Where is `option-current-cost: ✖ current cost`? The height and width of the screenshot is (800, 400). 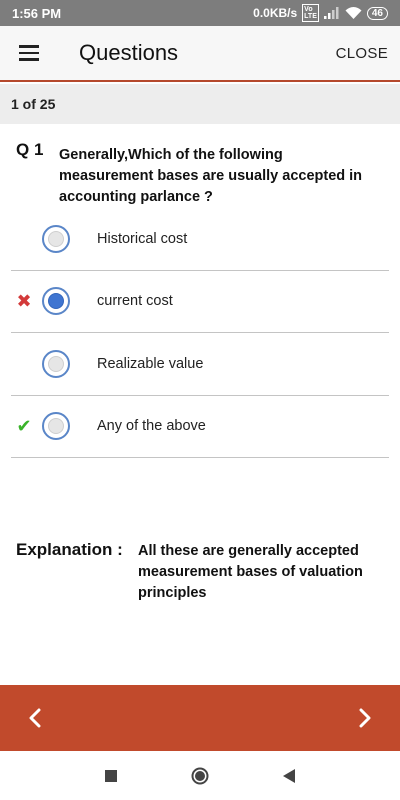
option-current-cost: ✖ current cost is located at coordinates (200, 302).